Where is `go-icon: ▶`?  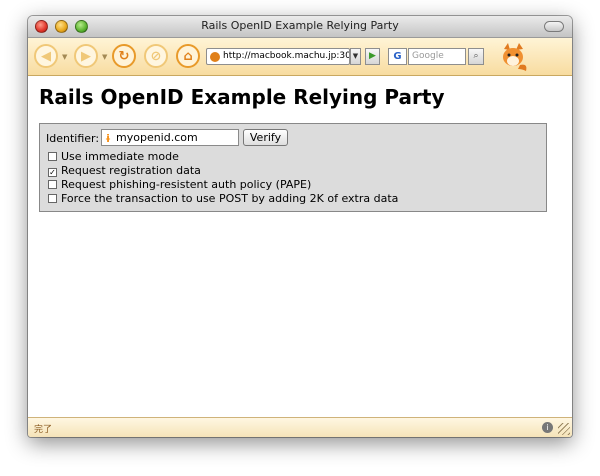
go-icon: ▶ is located at coordinates (372, 56).